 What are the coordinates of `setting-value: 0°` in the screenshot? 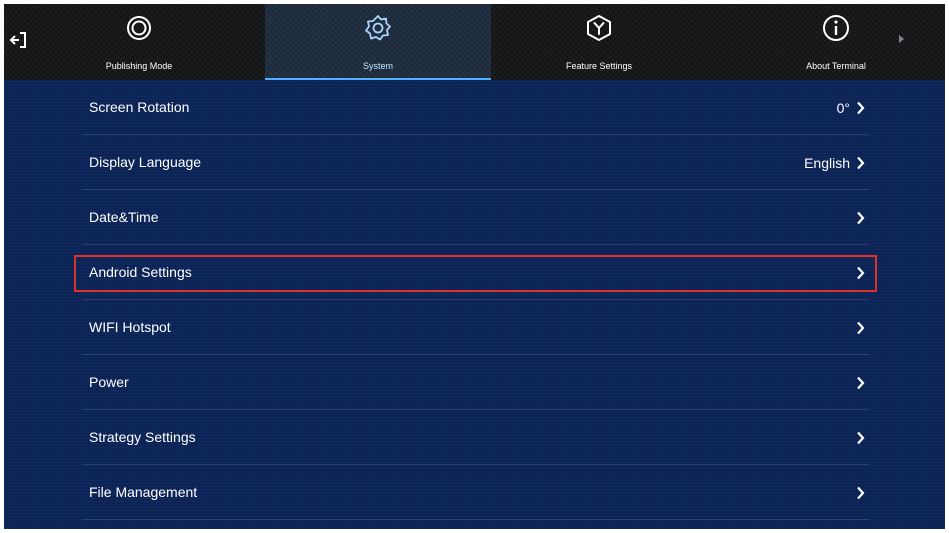 It's located at (843, 107).